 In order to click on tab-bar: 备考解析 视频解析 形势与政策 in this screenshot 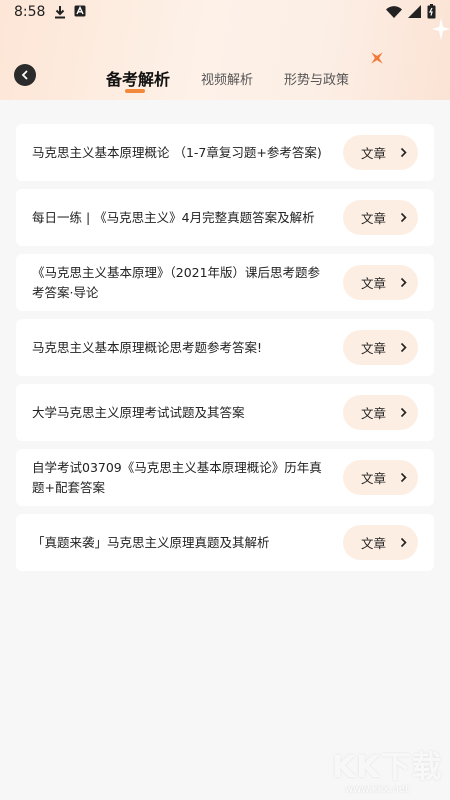, I will do `click(225, 80)`.